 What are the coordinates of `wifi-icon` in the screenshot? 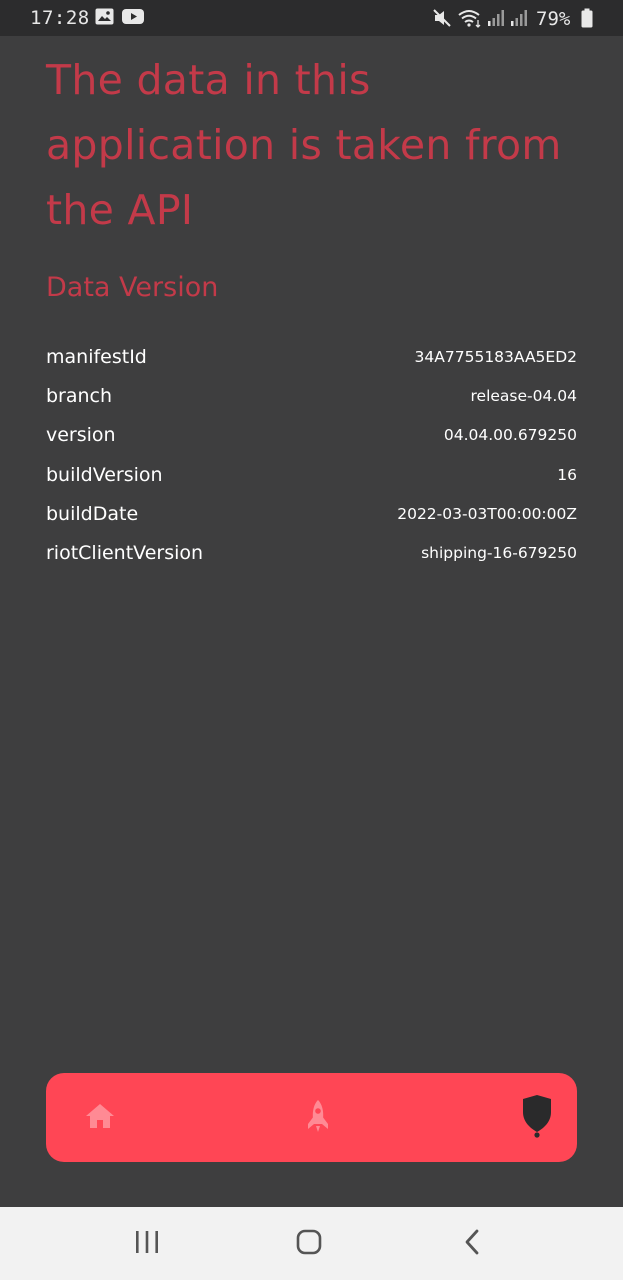 It's located at (470, 20).